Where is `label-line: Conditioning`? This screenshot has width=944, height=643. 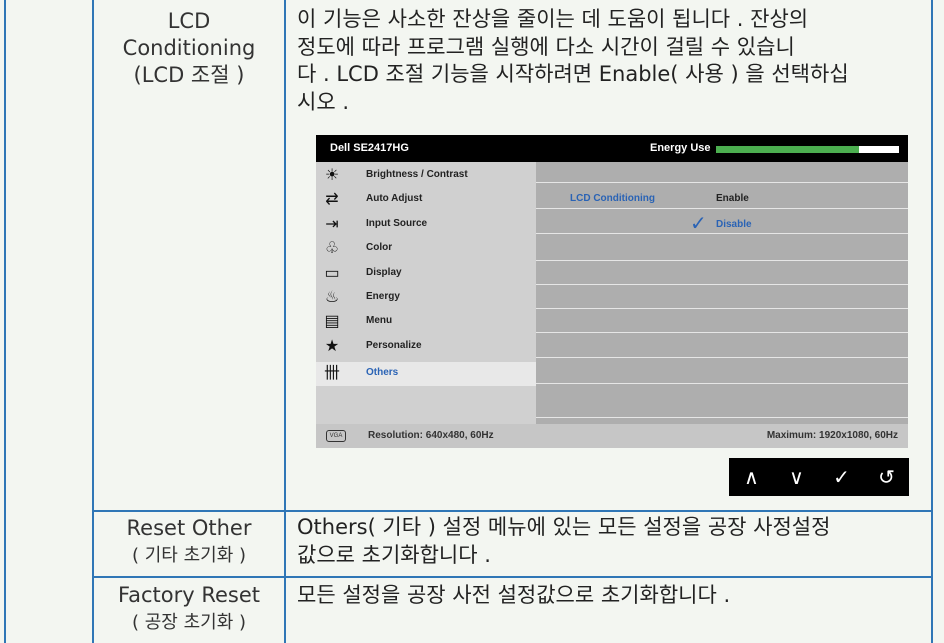 label-line: Conditioning is located at coordinates (189, 48).